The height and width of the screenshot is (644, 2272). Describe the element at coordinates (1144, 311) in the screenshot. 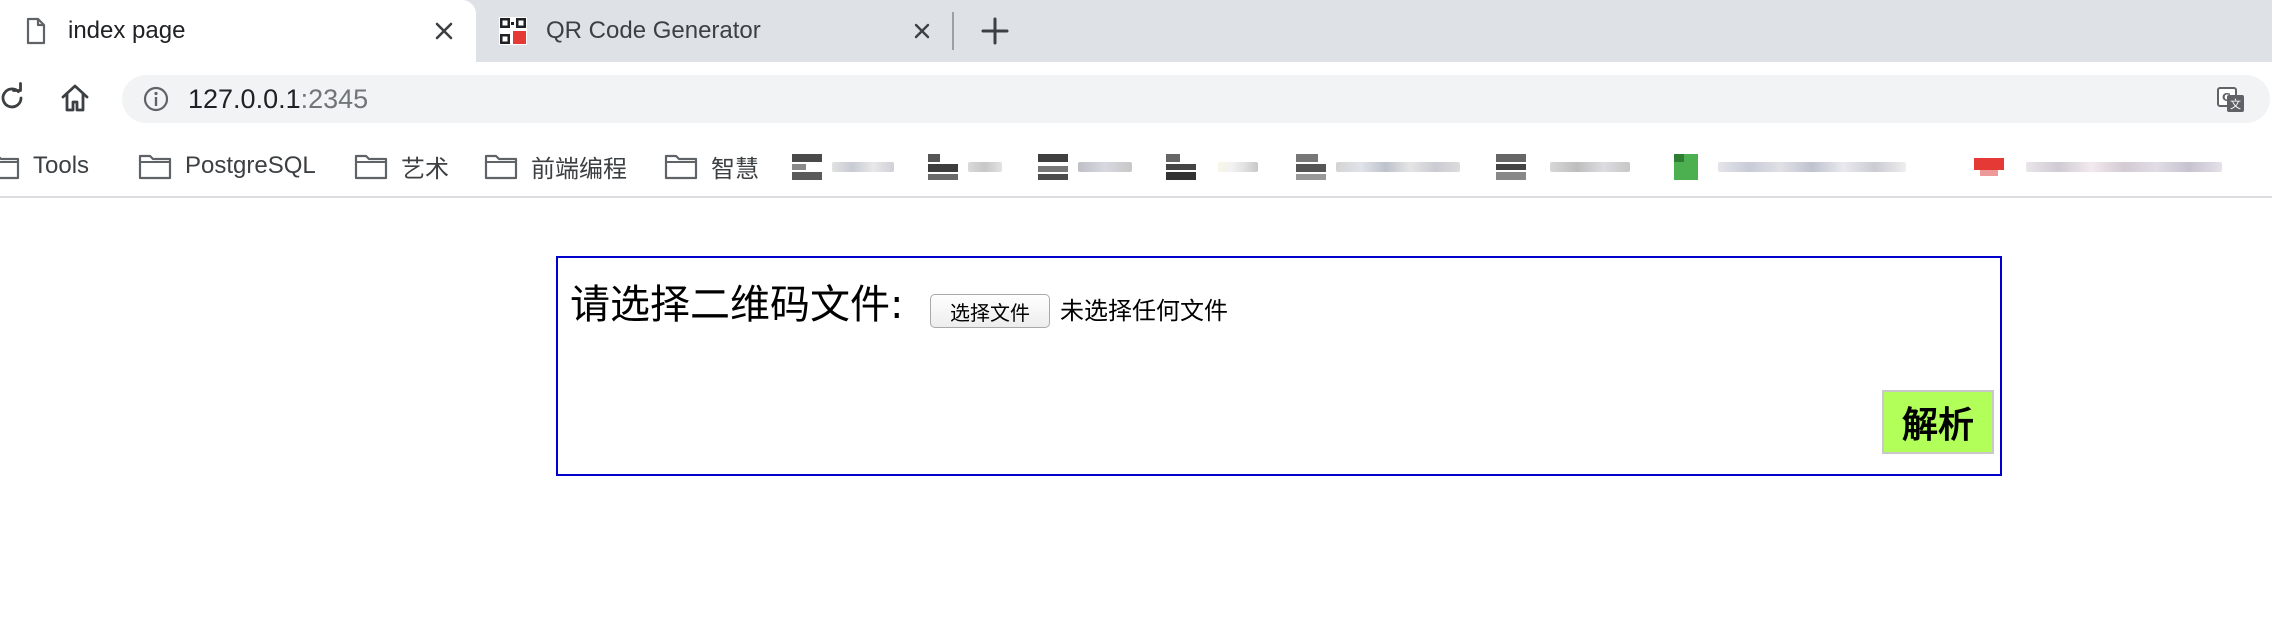

I see `file-status-text: 未选择任何文件` at that location.